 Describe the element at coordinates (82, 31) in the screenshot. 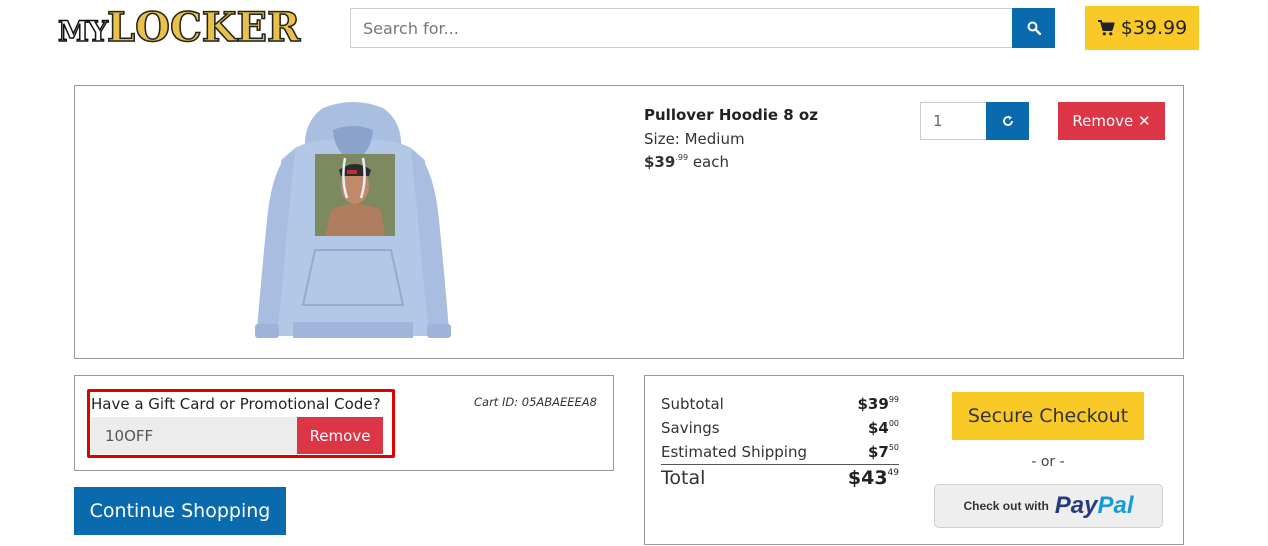

I see `logo-my-text: MY` at that location.